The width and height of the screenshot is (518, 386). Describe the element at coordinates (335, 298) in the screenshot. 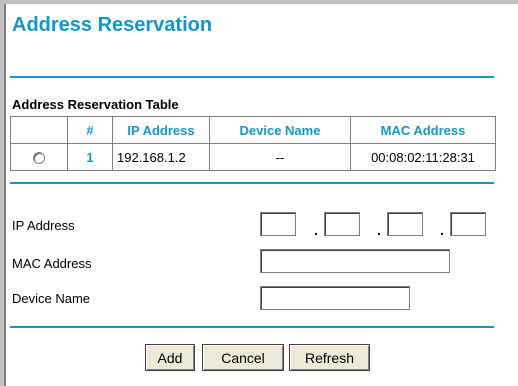

I see `device-name-input` at that location.